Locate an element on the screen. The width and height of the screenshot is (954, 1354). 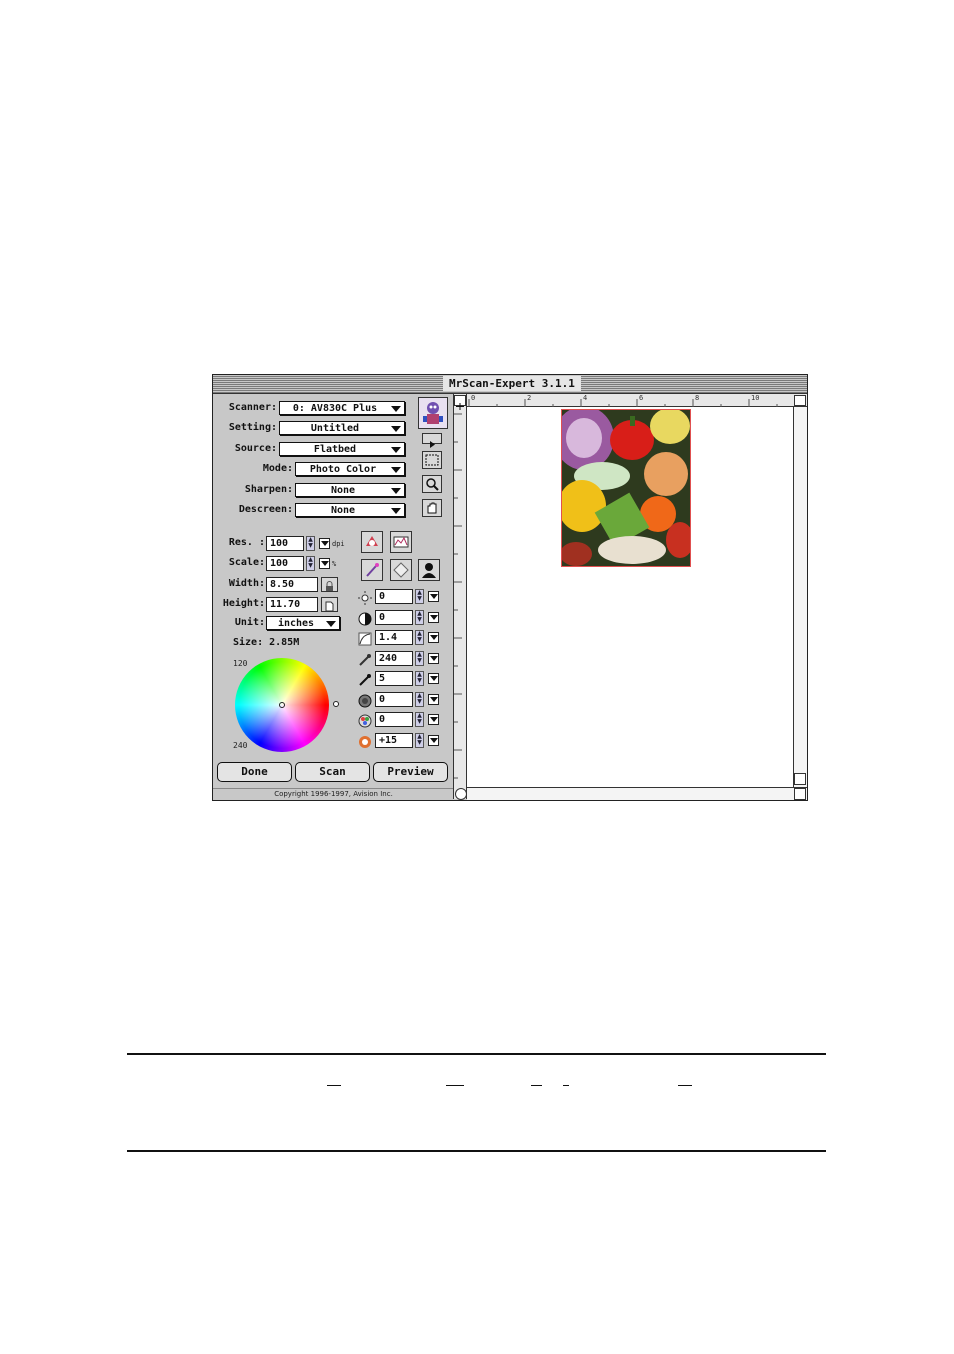
descreen-popup: None is located at coordinates (350, 510).